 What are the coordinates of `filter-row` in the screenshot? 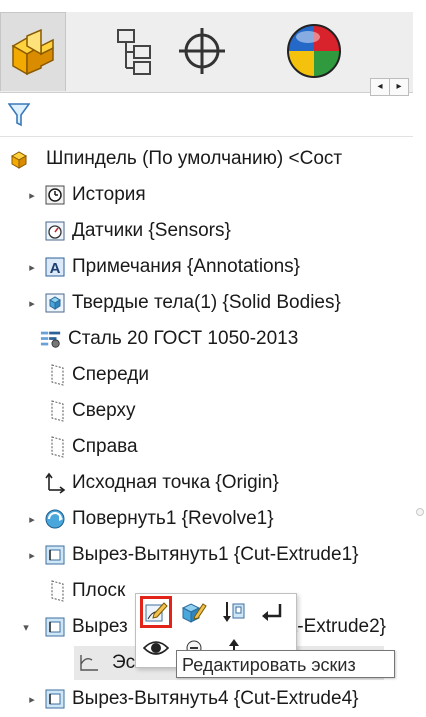 It's located at (206, 114).